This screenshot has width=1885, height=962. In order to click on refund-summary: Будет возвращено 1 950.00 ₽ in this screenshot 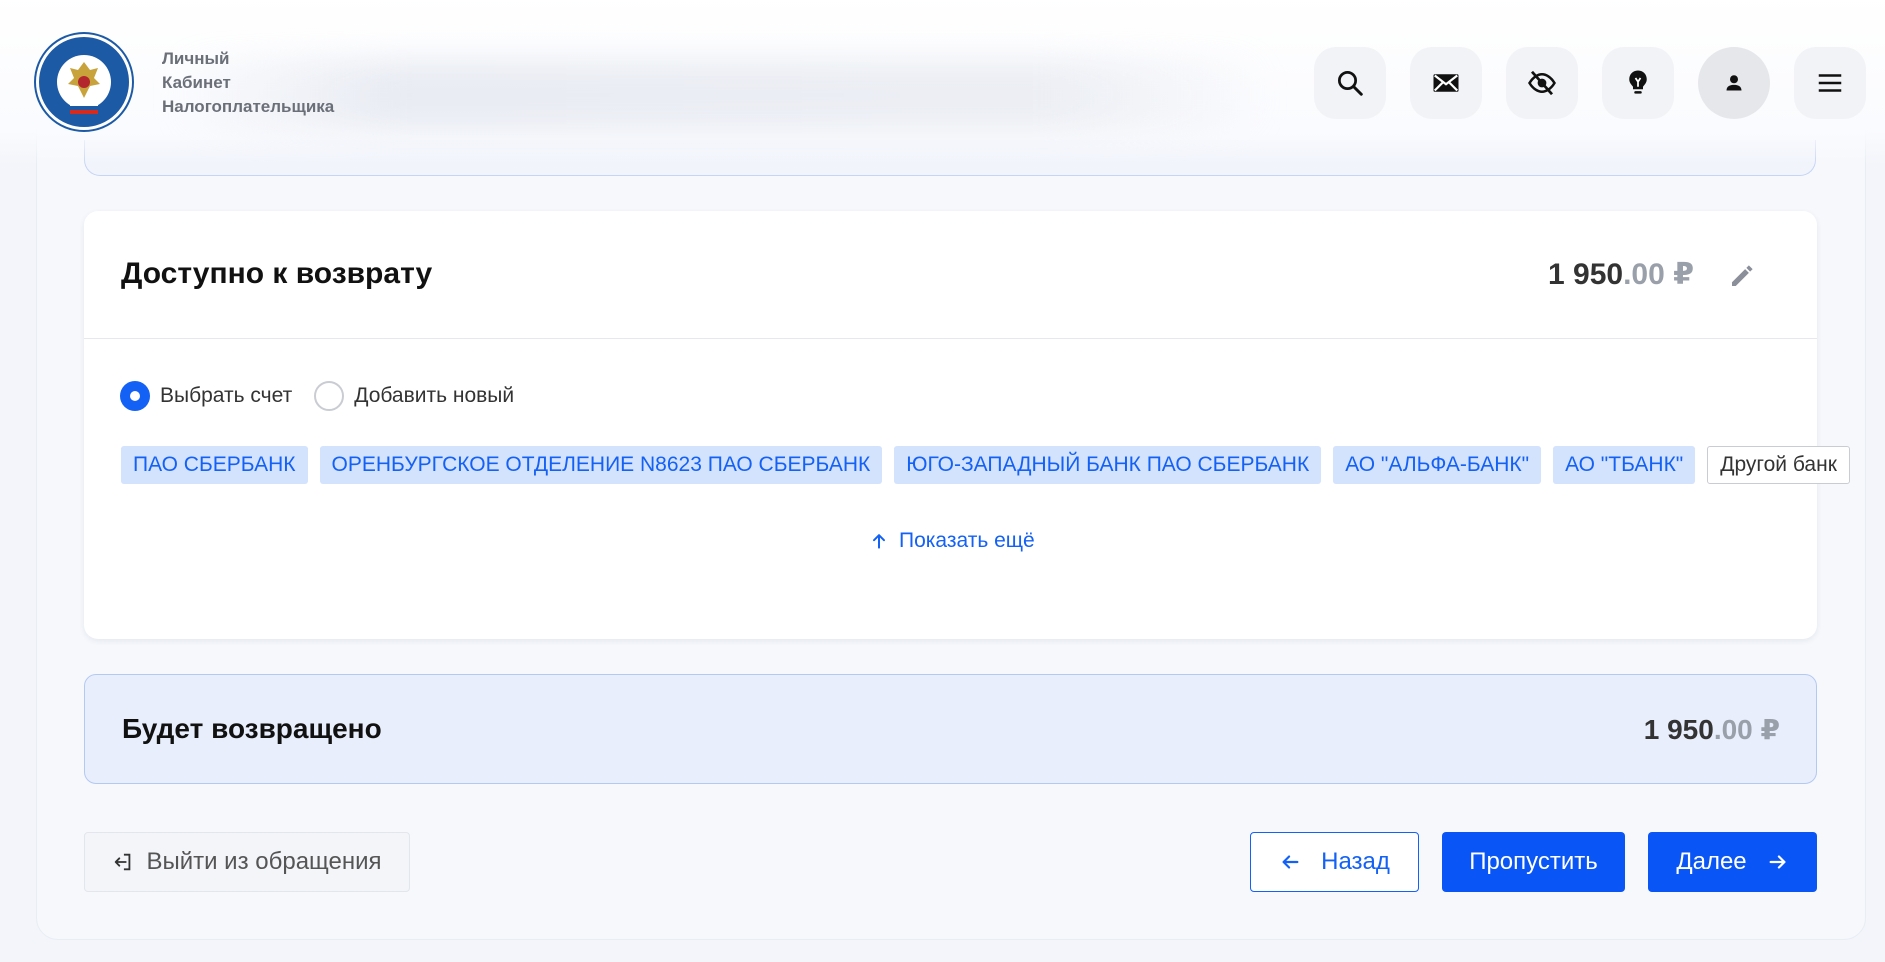, I will do `click(950, 729)`.